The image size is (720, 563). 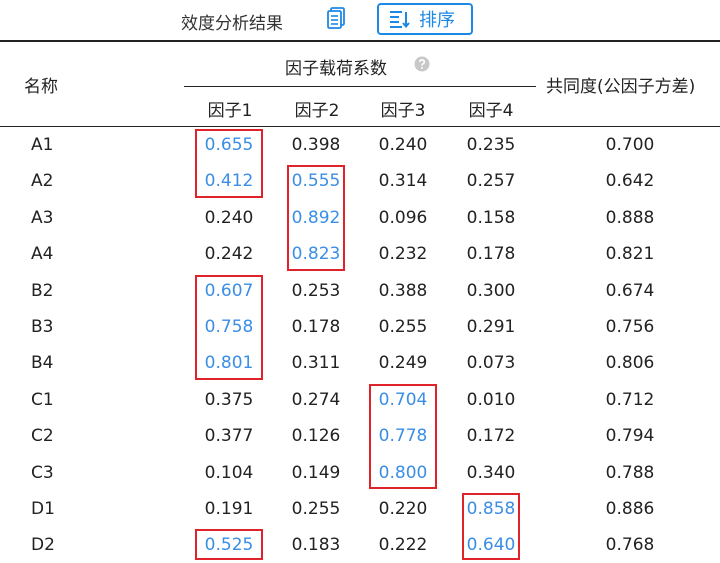 I want to click on factor2-loading: 0.255, so click(x=316, y=509).